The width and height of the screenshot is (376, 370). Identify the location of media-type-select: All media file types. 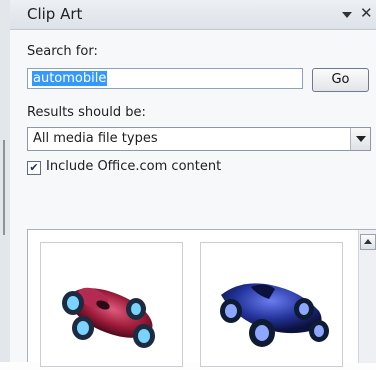
(199, 139).